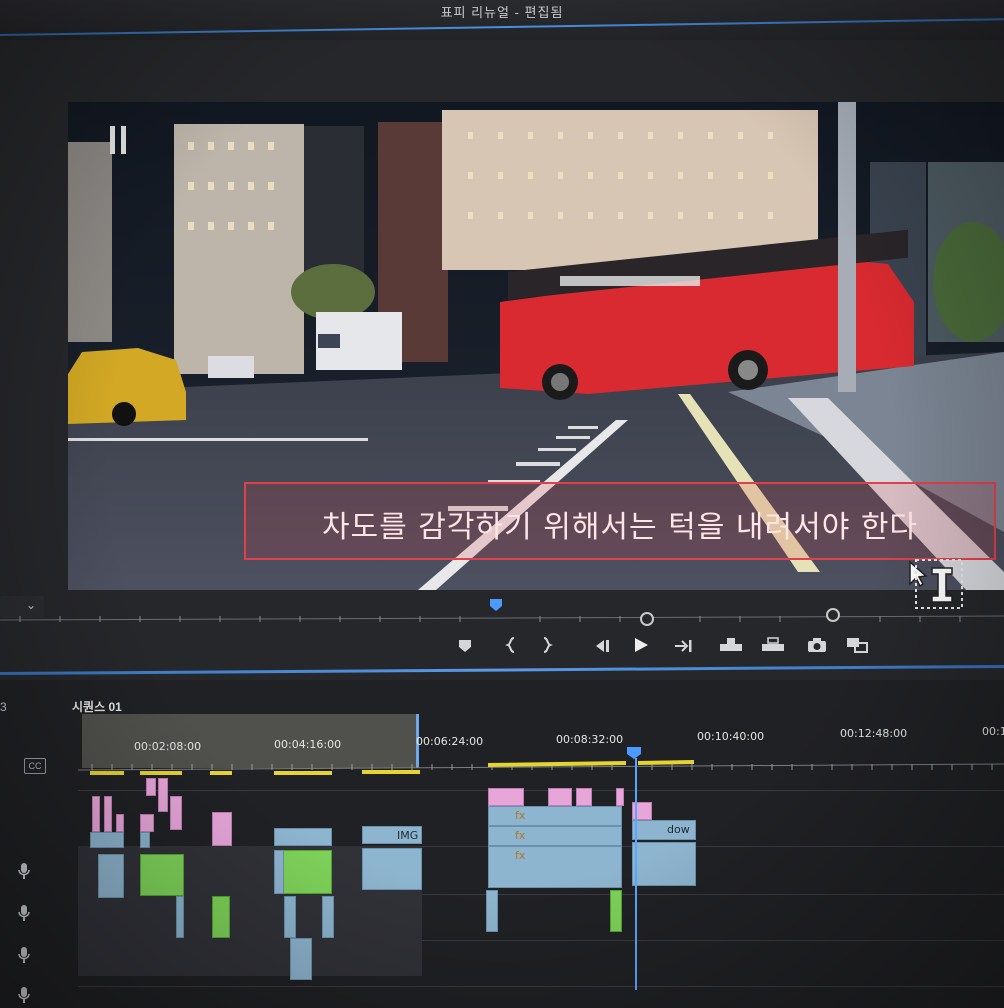 This screenshot has width=1004, height=1008. Describe the element at coordinates (731, 736) in the screenshot. I see `ruler-timecode: 00:10:40:00` at that location.